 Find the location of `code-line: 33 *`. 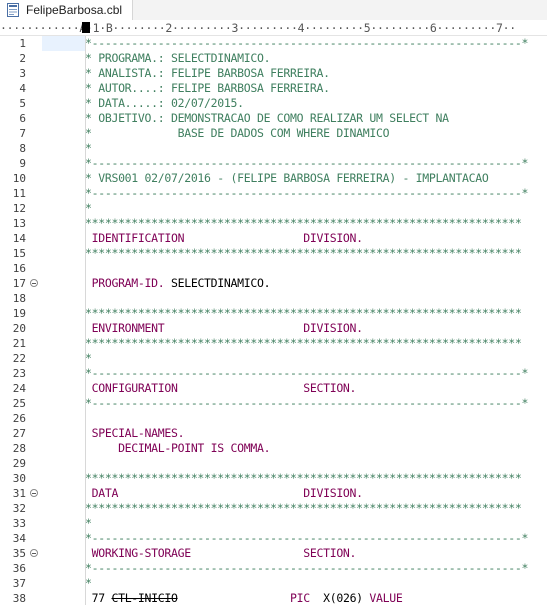

code-line: 33 * is located at coordinates (273, 523).